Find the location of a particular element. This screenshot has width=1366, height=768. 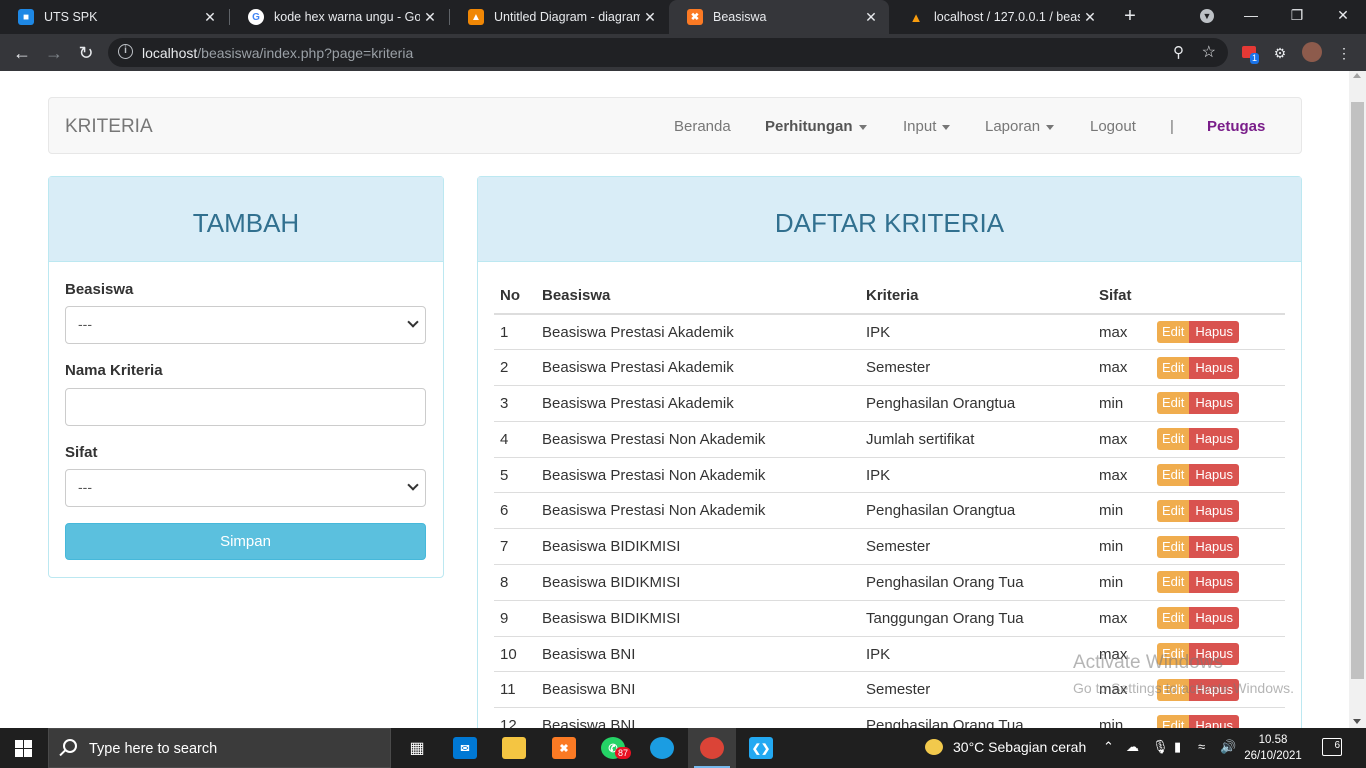

extensions-puzzle-icon: ⚙ is located at coordinates (1280, 53).